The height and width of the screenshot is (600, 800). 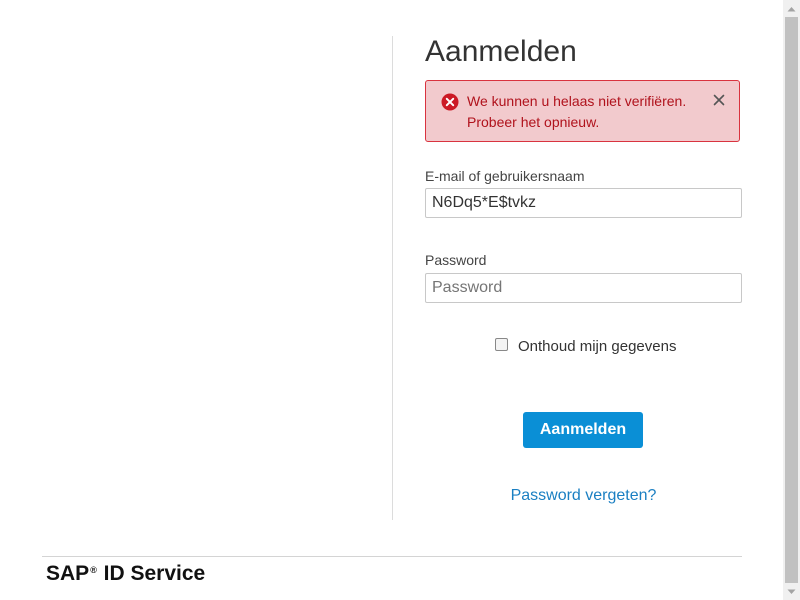 What do you see at coordinates (791, 8) in the screenshot?
I see `scroll-up-arrow-icon` at bounding box center [791, 8].